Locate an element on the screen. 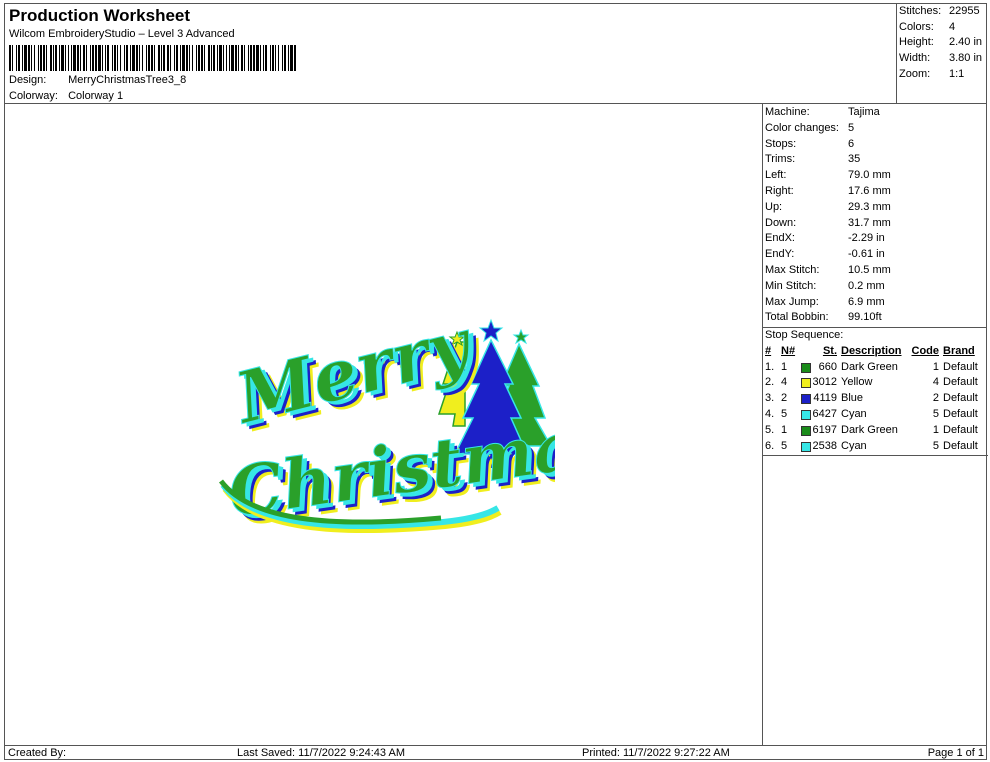 The image size is (990, 762). colorway-value: Colorway 1 is located at coordinates (96, 96).